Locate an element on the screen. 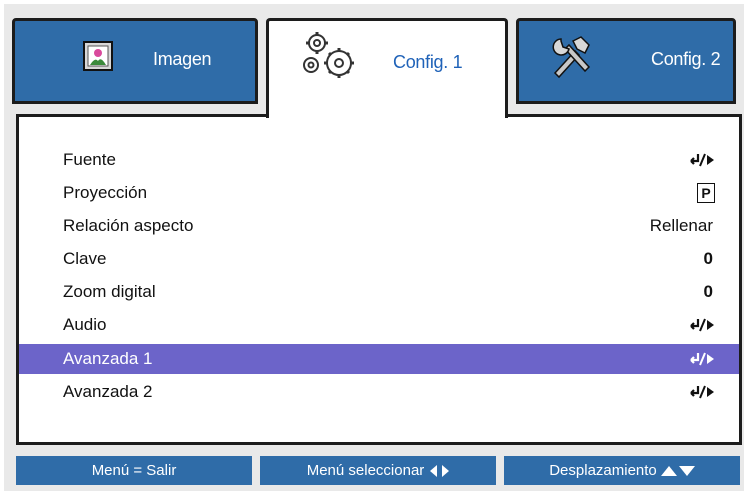  menu-item-avanzada-2: Avanzada 2 is located at coordinates (379, 392).